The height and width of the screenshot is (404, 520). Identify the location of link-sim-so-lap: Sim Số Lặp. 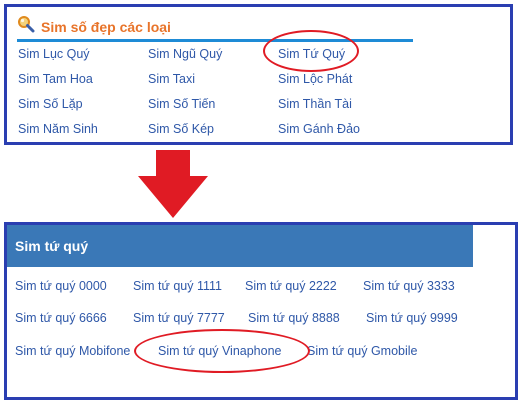
(50, 104).